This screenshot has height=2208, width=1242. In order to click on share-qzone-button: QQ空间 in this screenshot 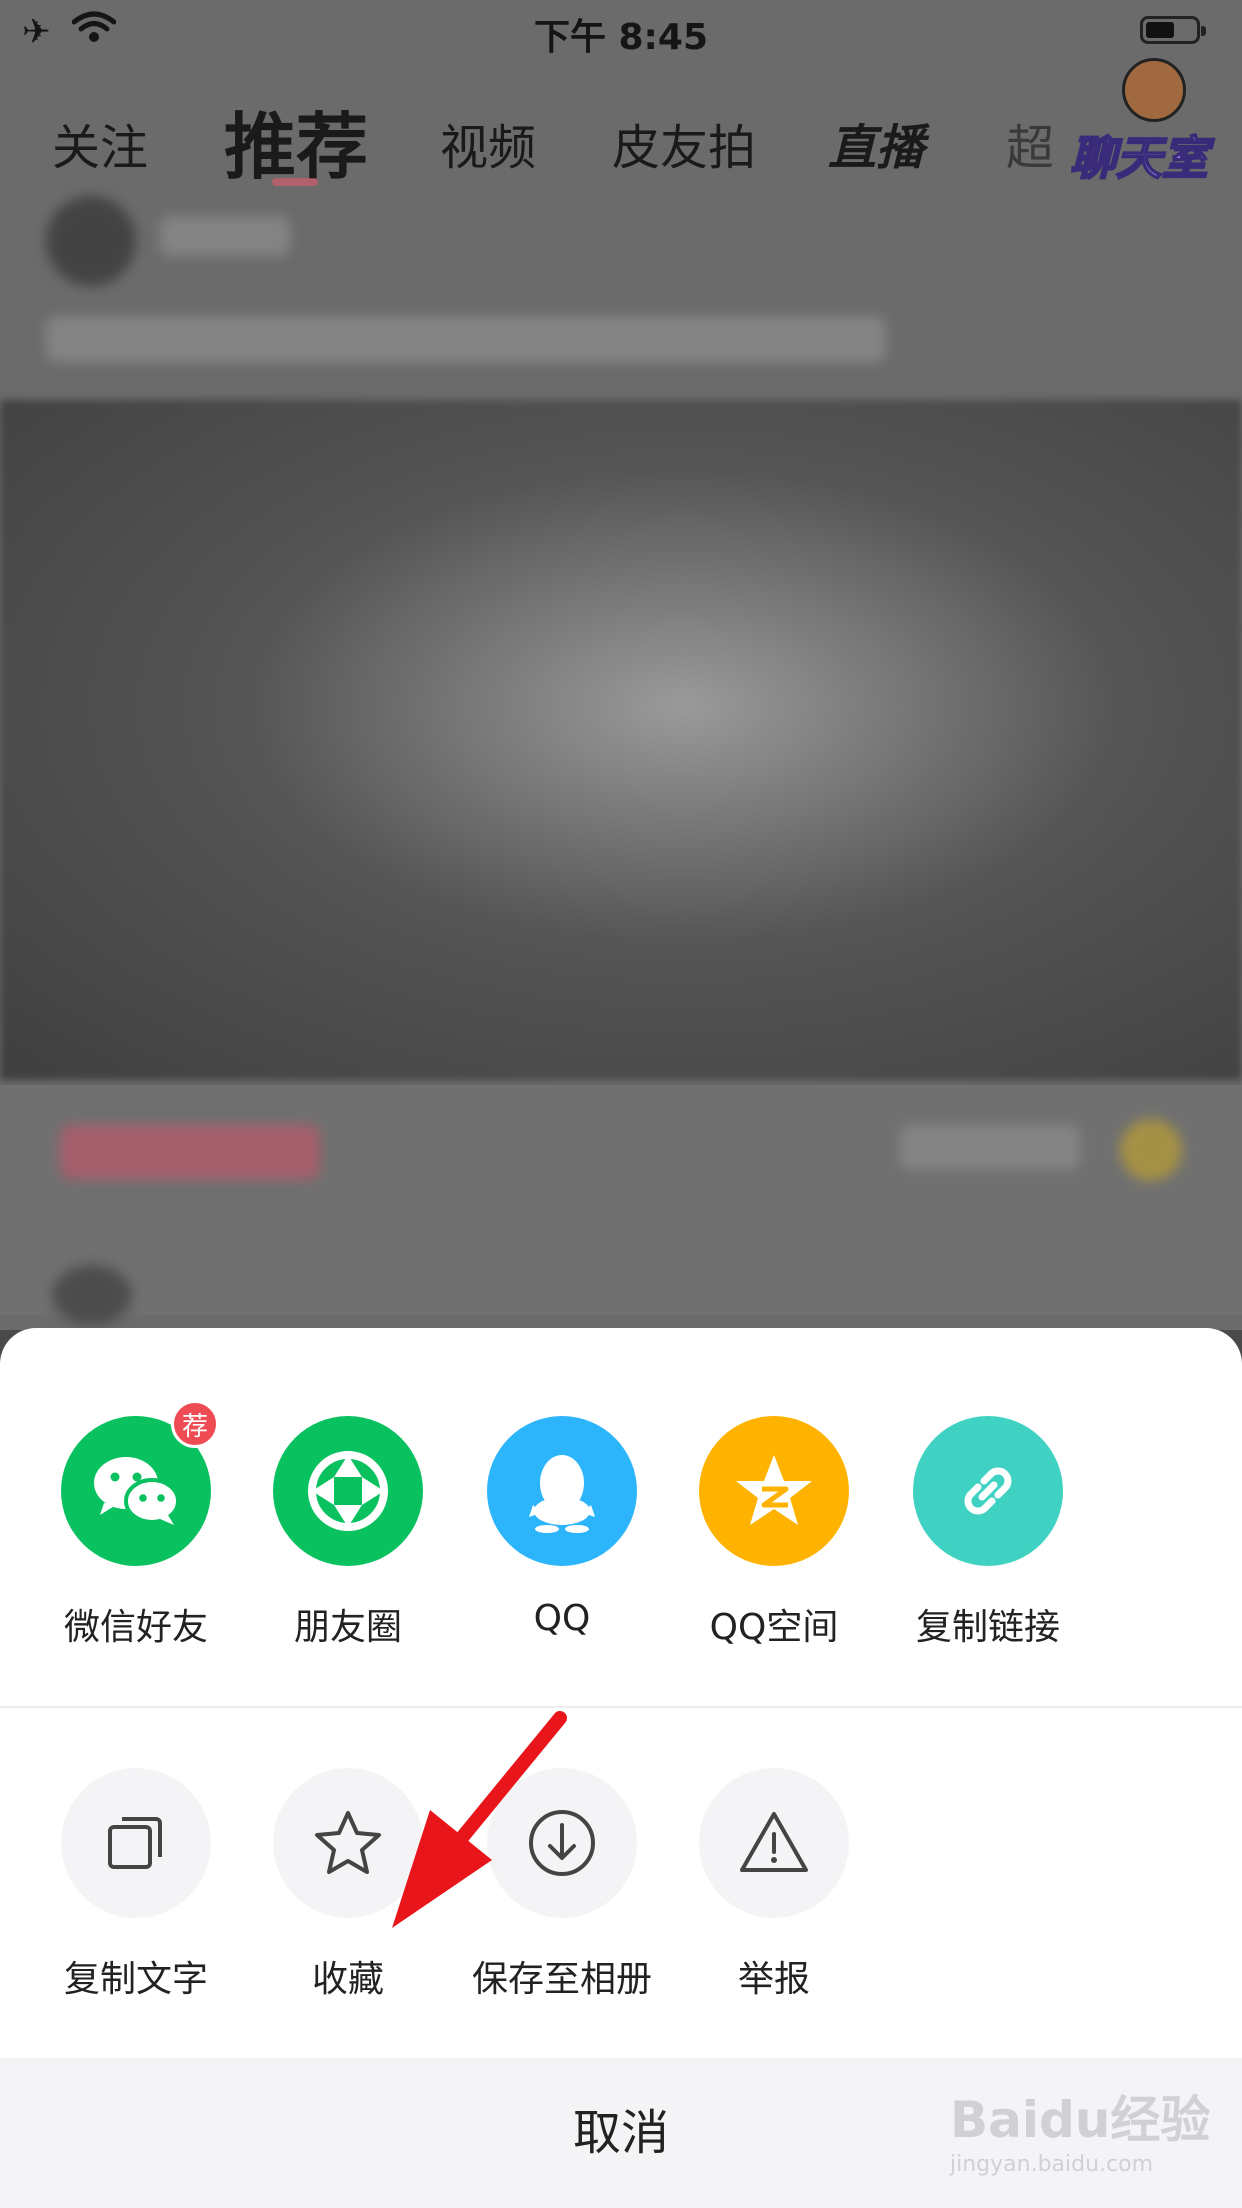, I will do `click(774, 1533)`.